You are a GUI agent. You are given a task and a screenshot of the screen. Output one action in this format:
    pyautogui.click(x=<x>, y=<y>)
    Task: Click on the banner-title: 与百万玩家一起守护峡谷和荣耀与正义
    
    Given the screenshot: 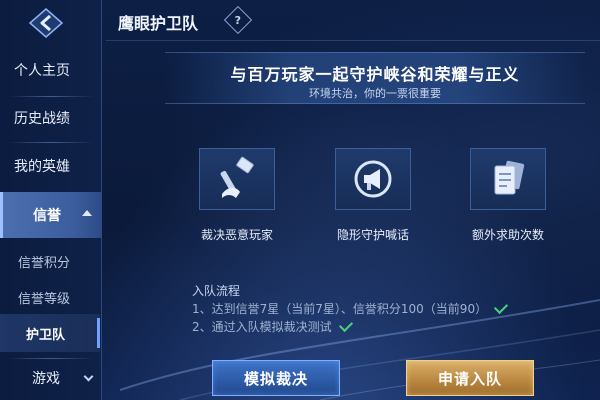 What is the action you would take?
    pyautogui.click(x=375, y=74)
    